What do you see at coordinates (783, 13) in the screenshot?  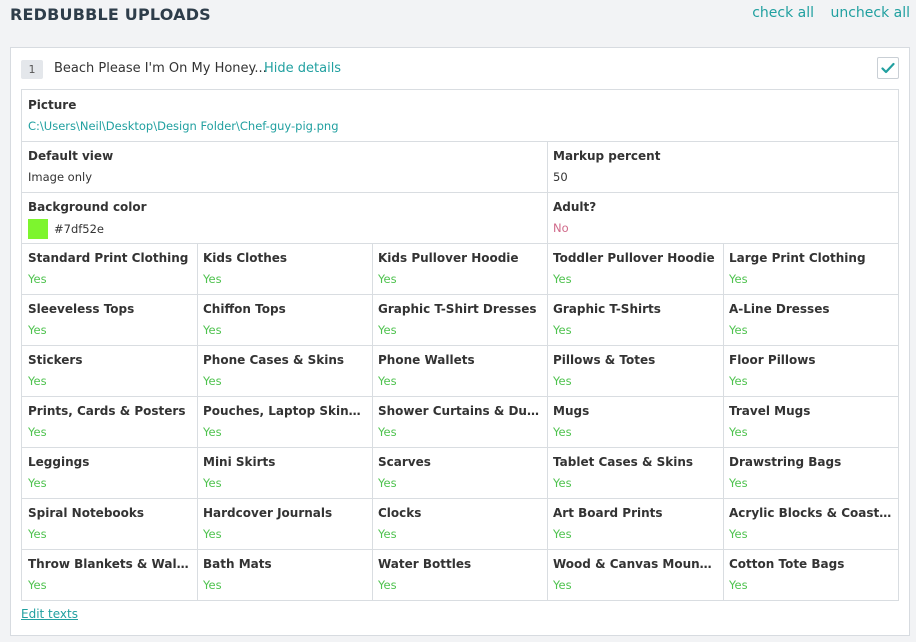 I see `check-all-link: check all` at bounding box center [783, 13].